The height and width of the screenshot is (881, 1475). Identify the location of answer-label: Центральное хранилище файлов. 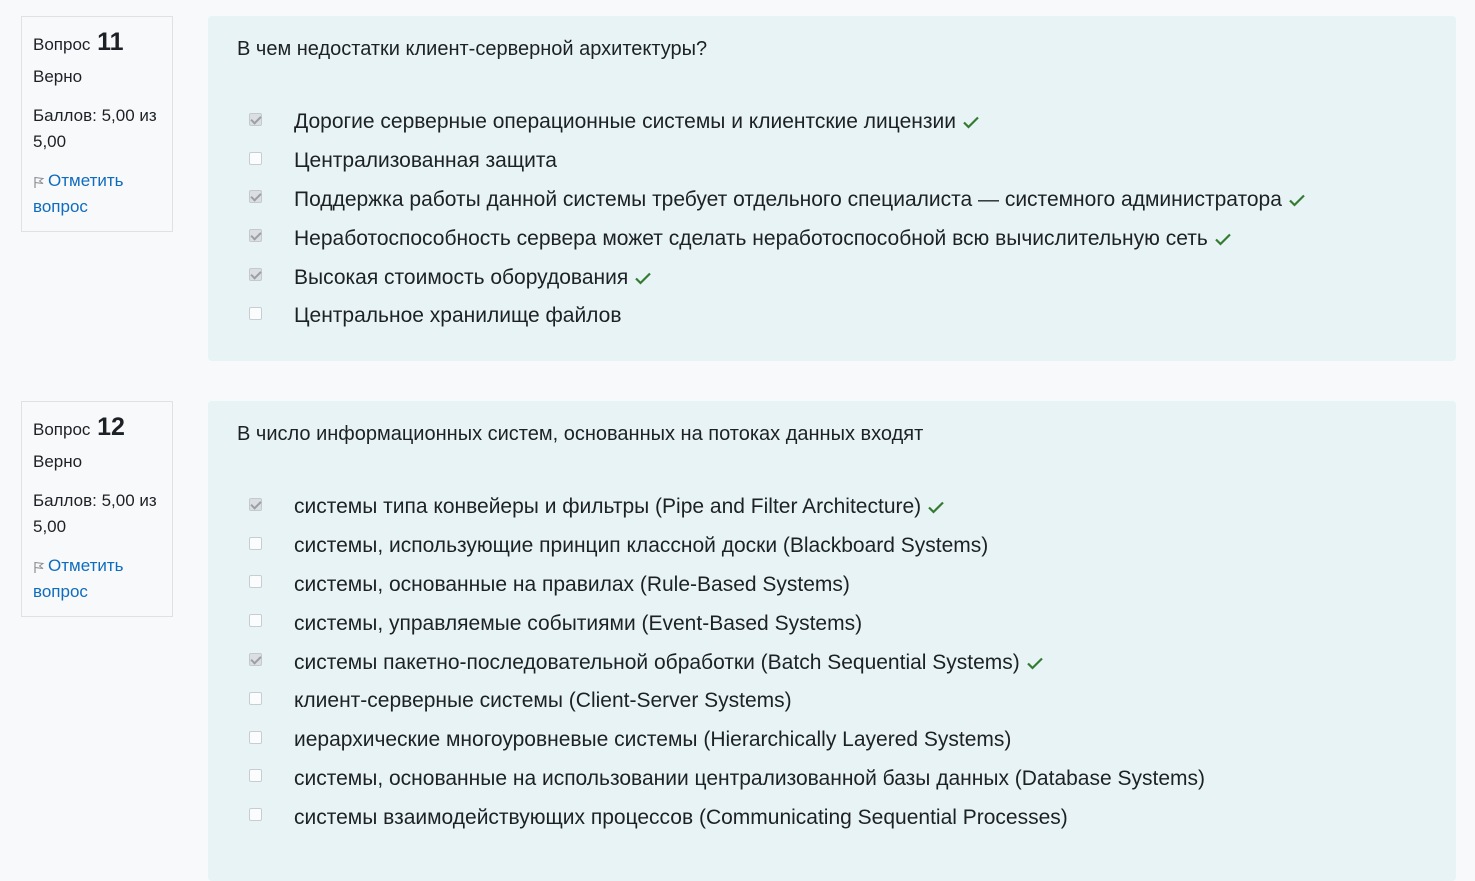
(458, 316).